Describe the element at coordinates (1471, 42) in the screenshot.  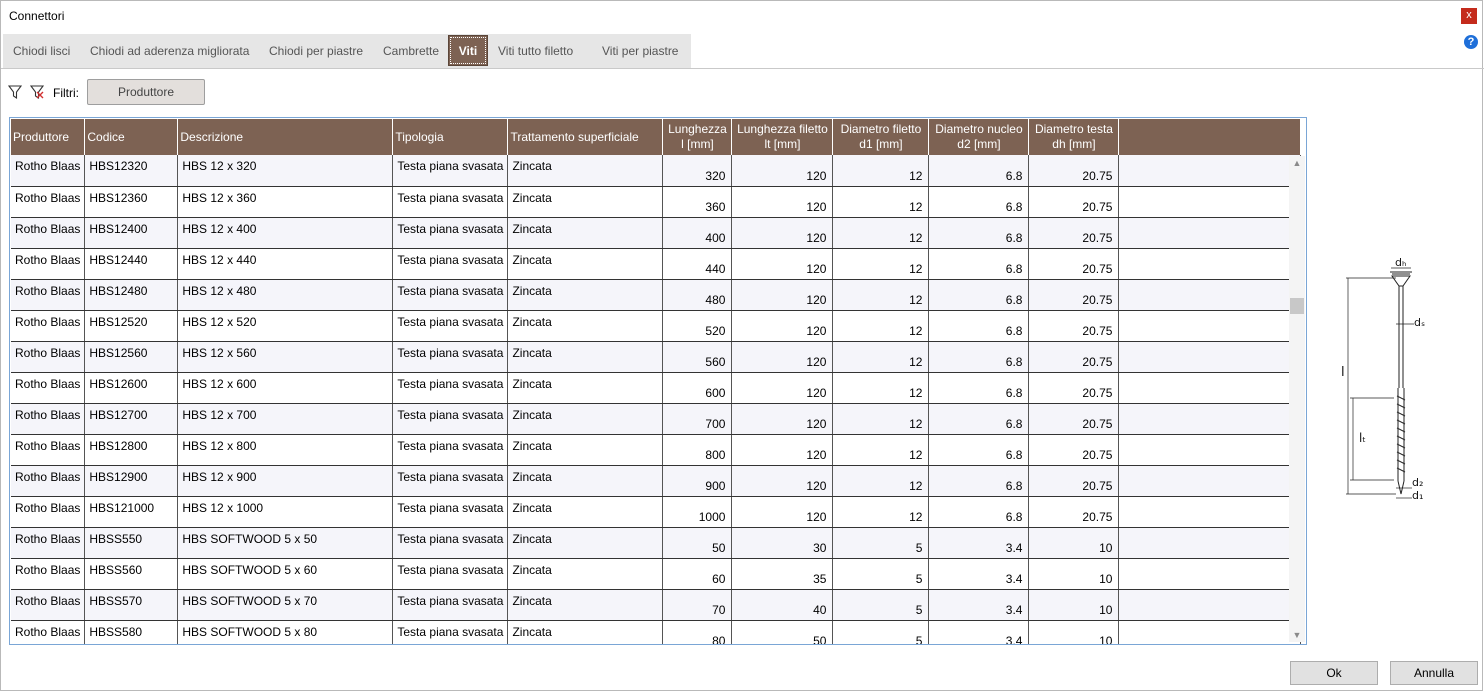
I see `help-icon: ?` at that location.